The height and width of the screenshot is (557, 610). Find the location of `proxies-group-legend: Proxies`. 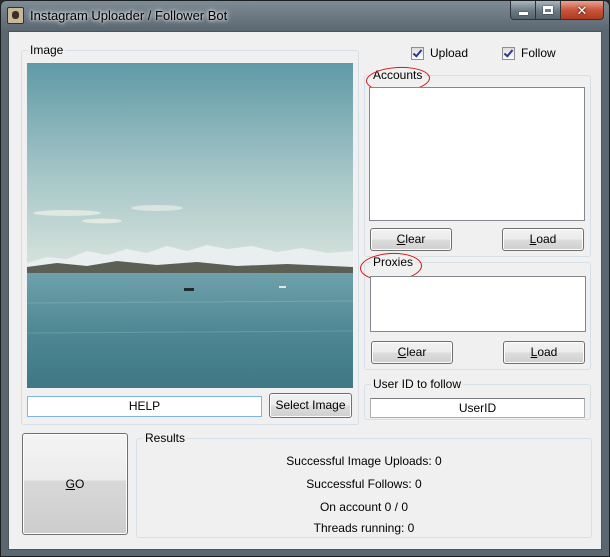

proxies-group-legend: Proxies is located at coordinates (393, 262).